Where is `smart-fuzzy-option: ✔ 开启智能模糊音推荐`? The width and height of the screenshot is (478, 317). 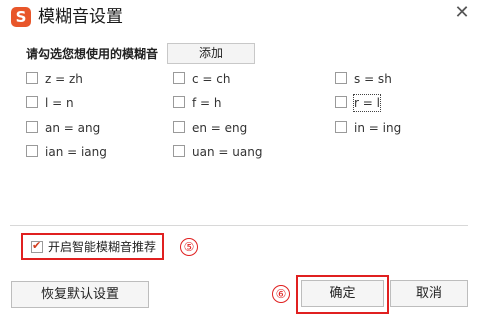
smart-fuzzy-option: ✔ 开启智能模糊音推荐 is located at coordinates (92, 246).